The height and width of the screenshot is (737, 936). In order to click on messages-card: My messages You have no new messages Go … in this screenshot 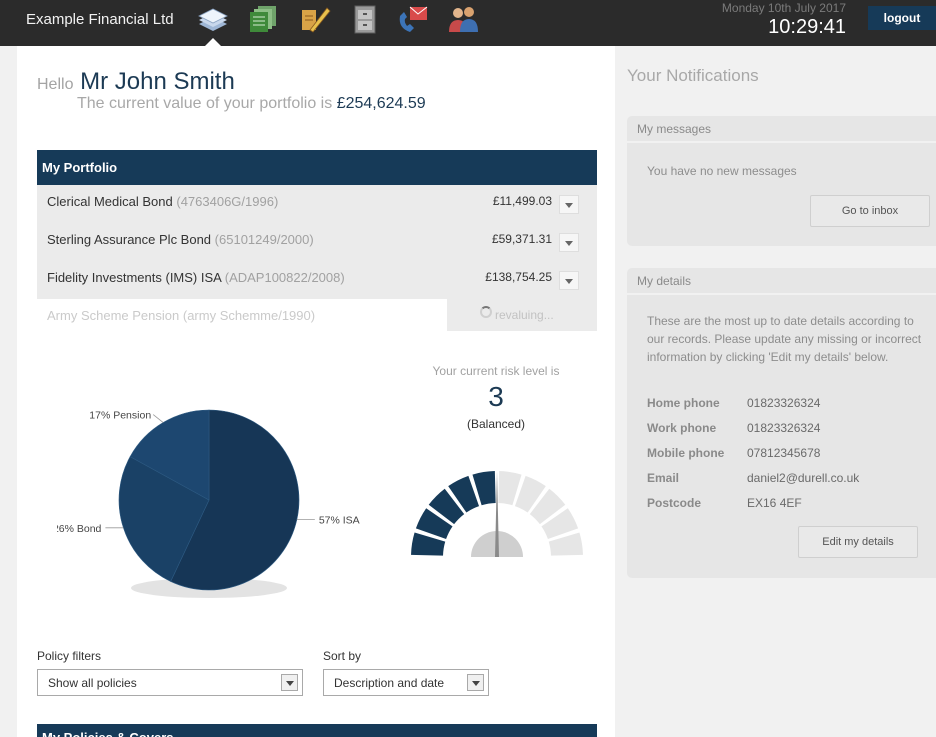, I will do `click(781, 181)`.